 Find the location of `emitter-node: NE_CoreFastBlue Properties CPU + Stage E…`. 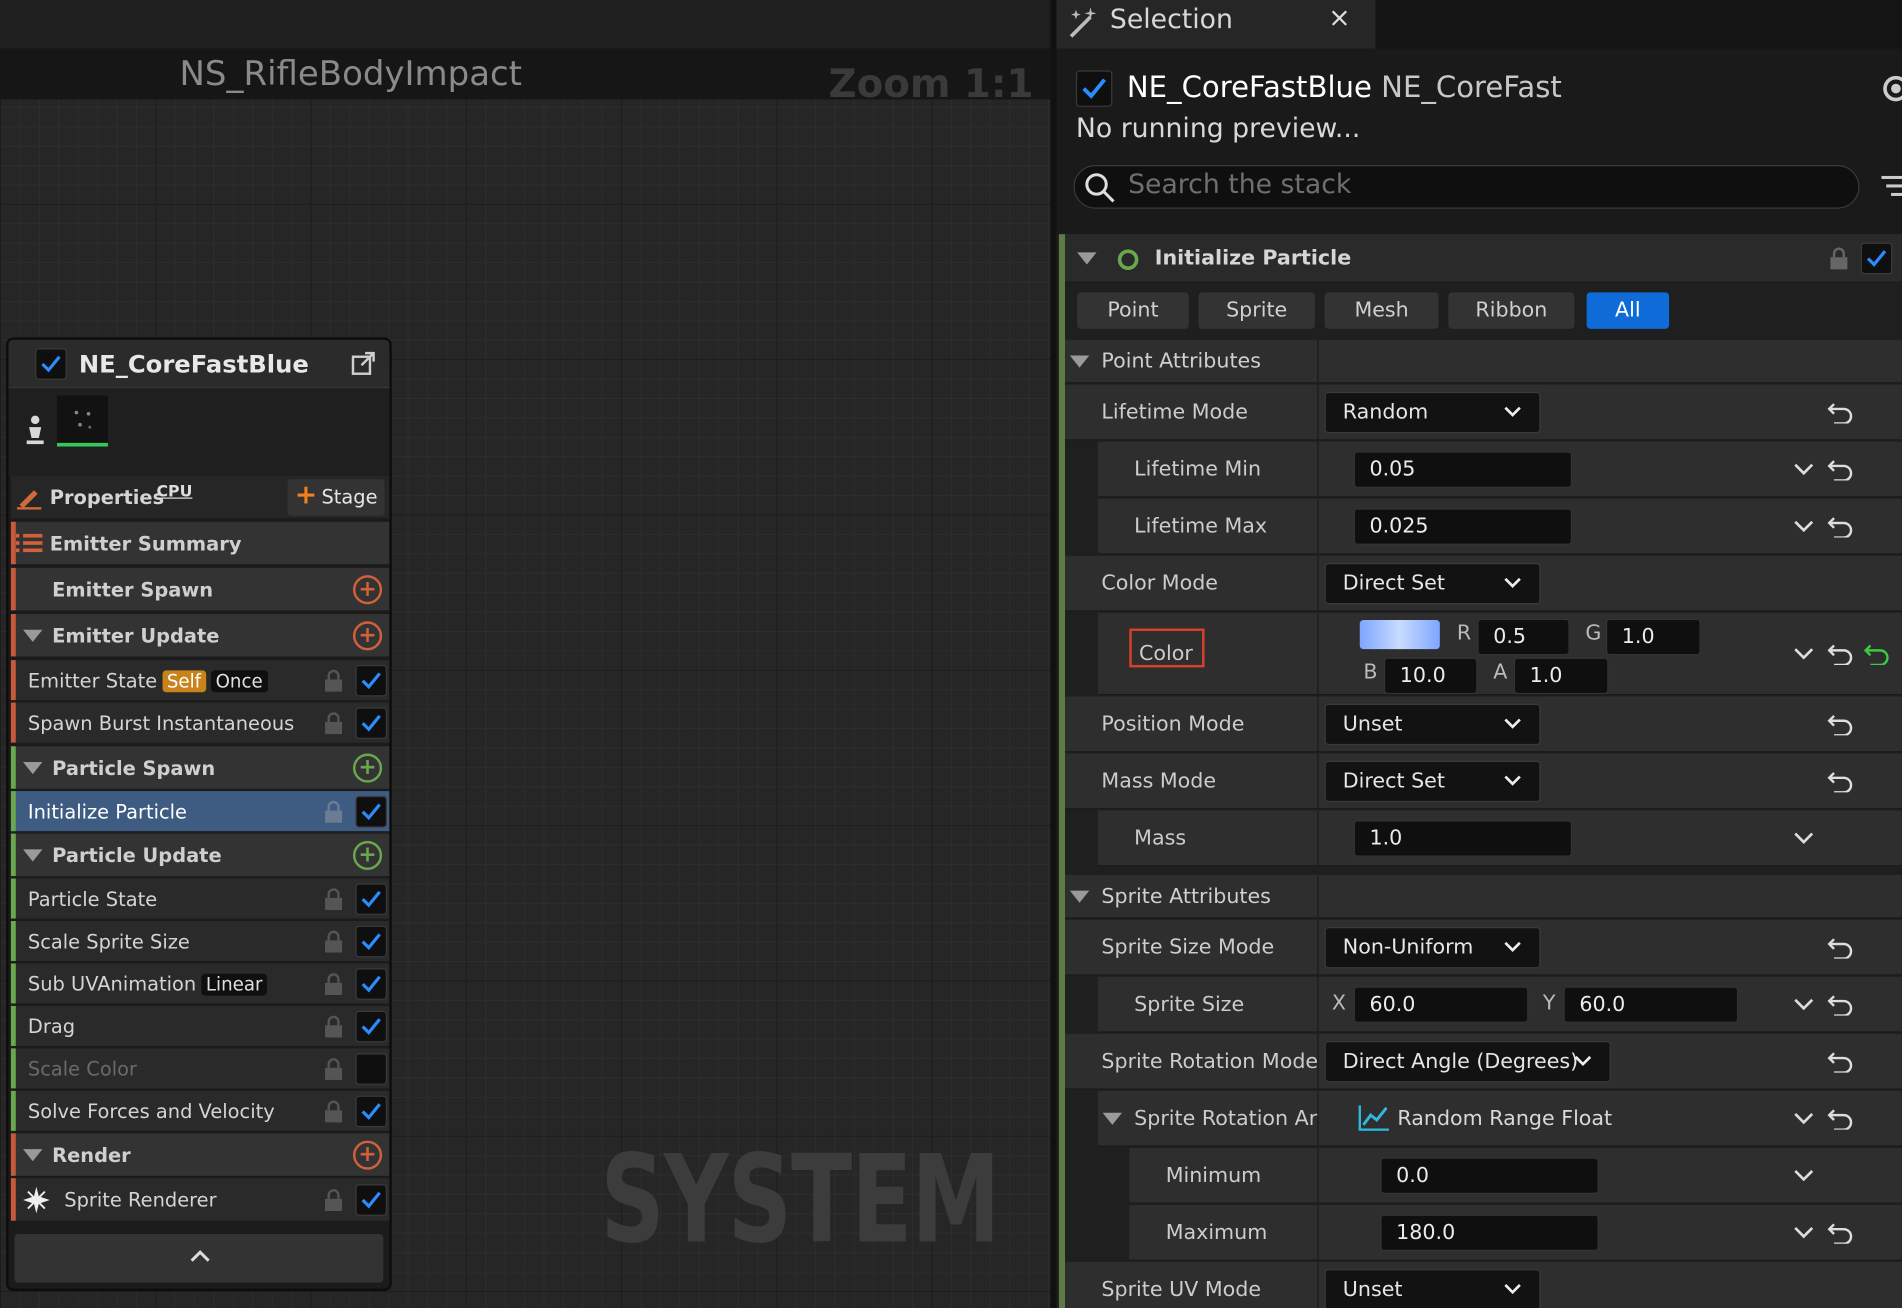

emitter-node: NE_CoreFastBlue Properties CPU + Stage E… is located at coordinates (199, 814).